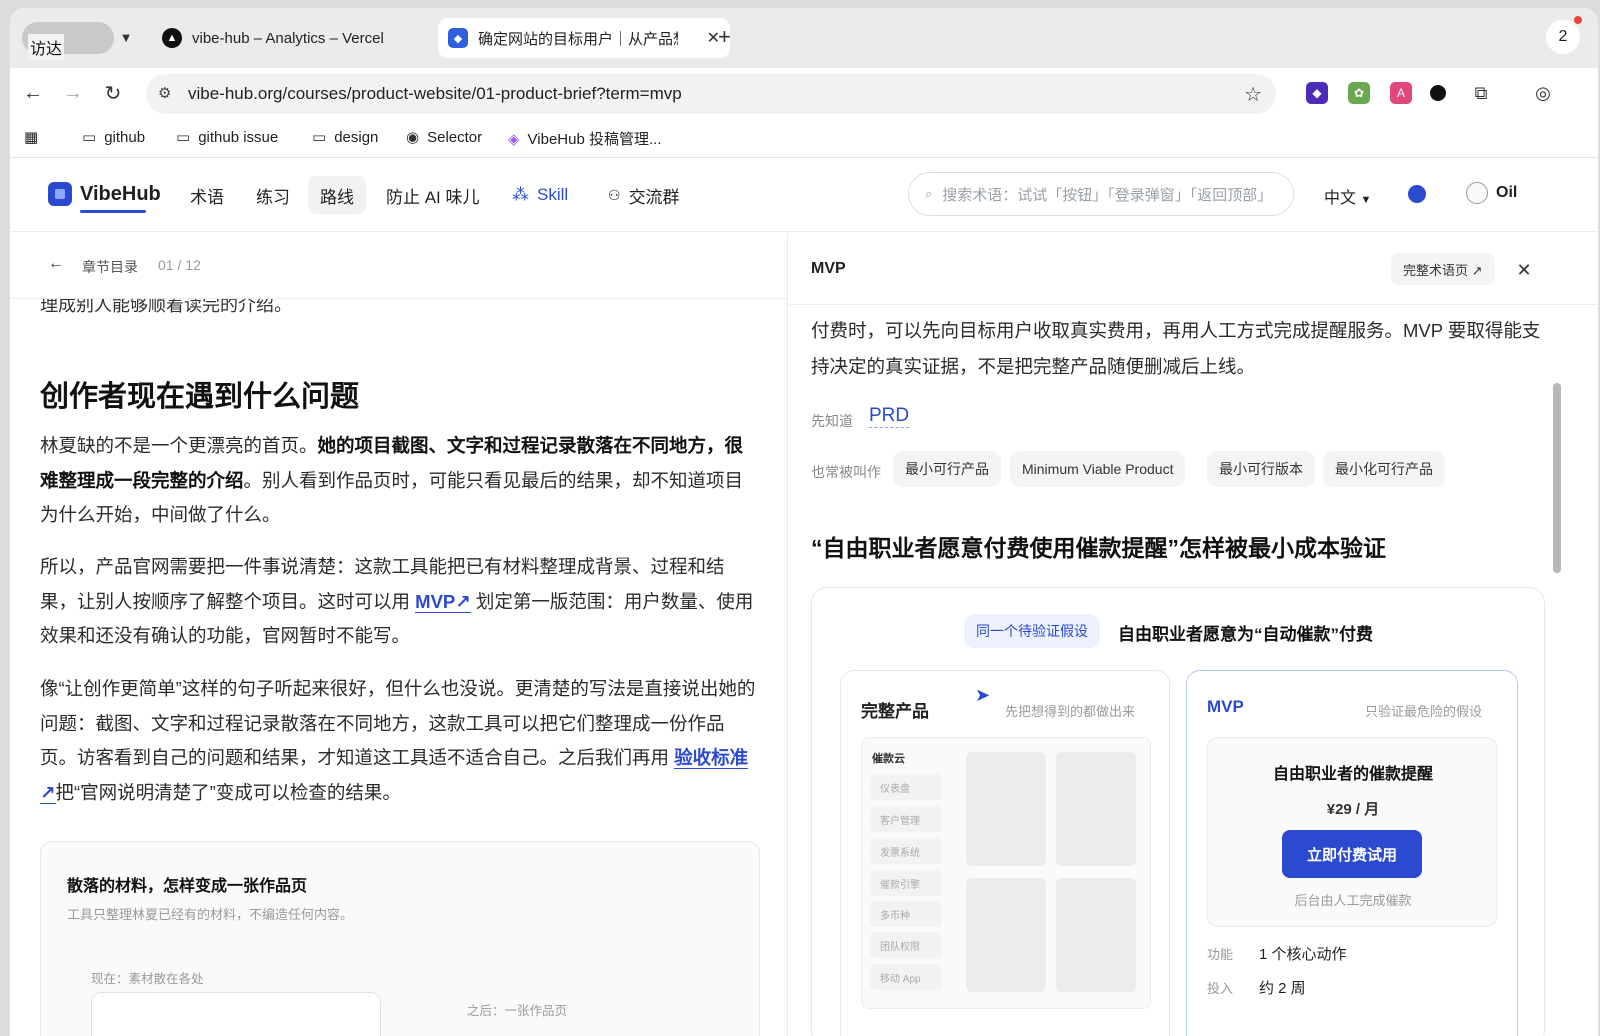  Describe the element at coordinates (1282, 988) in the screenshot. I see `row-value: 约 2 周` at that location.